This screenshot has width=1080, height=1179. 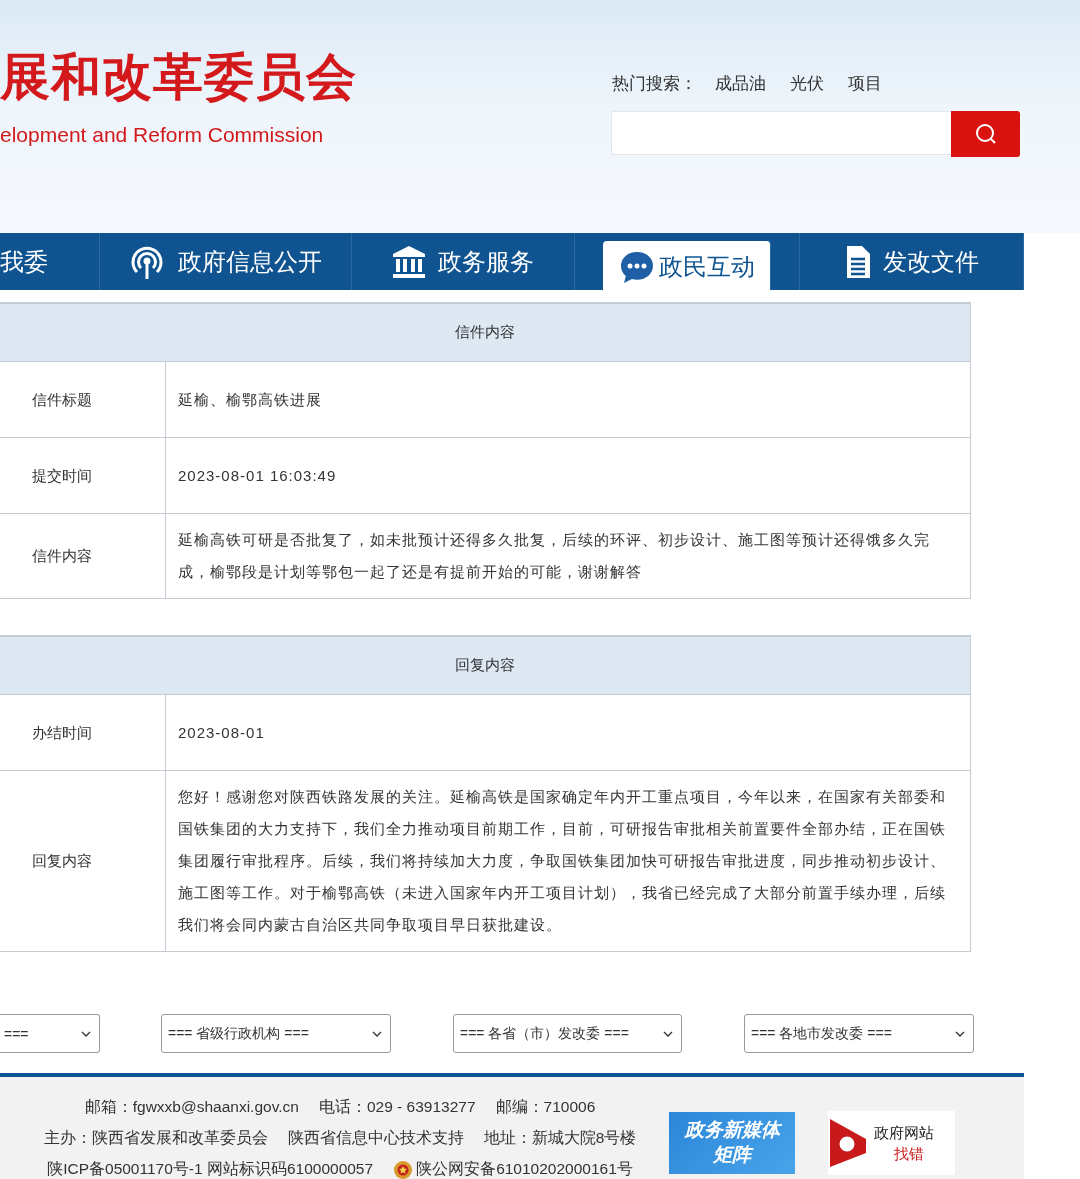 I want to click on footer-text: 主办：陕西省发展和改革委员会, so click(x=155, y=1138).